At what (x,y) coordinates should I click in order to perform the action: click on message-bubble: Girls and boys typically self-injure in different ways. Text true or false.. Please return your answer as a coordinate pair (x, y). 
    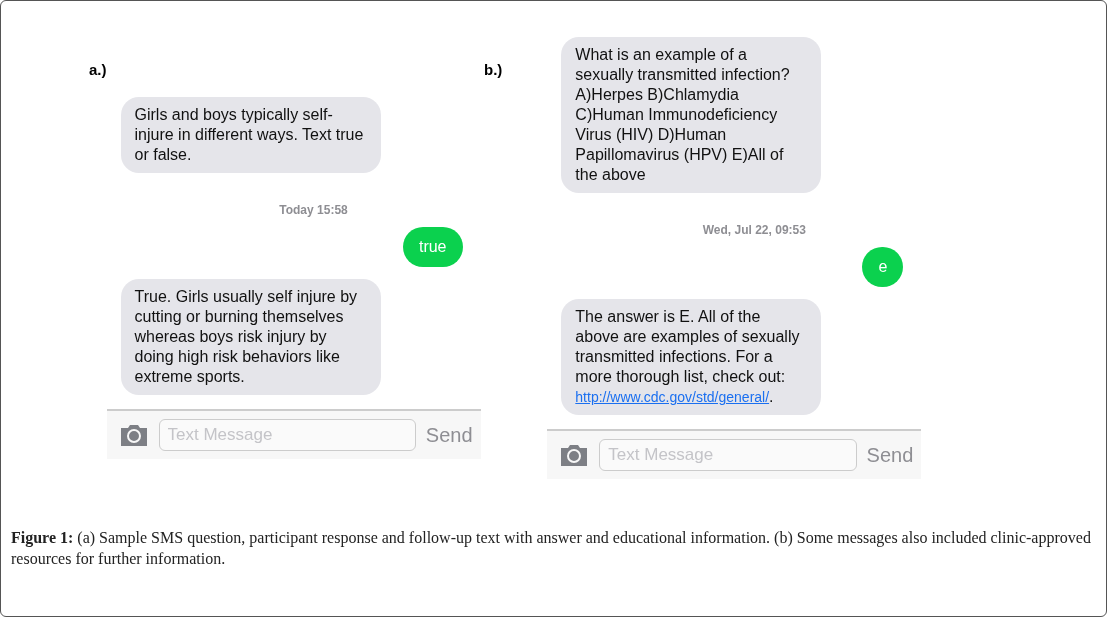
    Looking at the image, I should click on (250, 135).